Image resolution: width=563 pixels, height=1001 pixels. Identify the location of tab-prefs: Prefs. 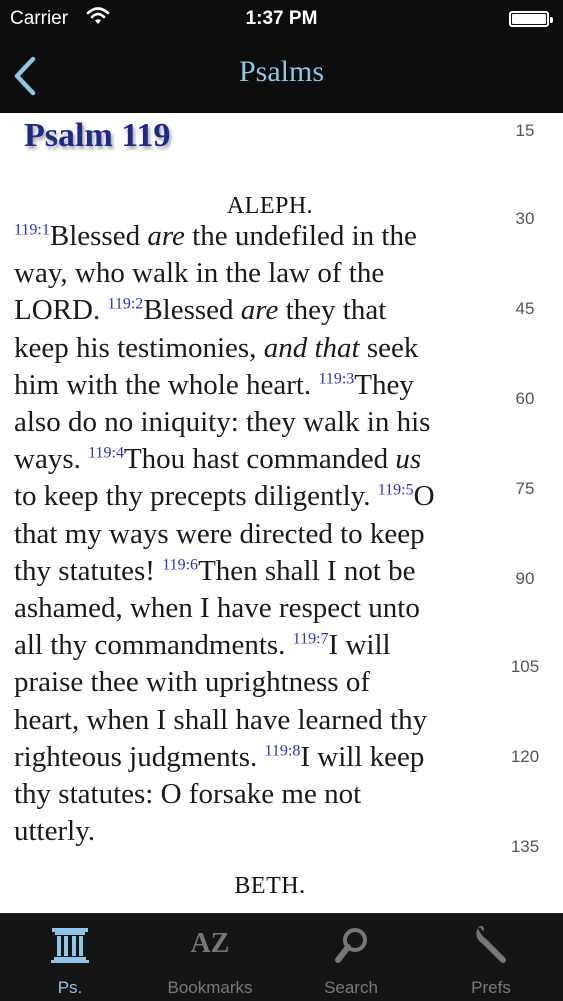
(491, 957).